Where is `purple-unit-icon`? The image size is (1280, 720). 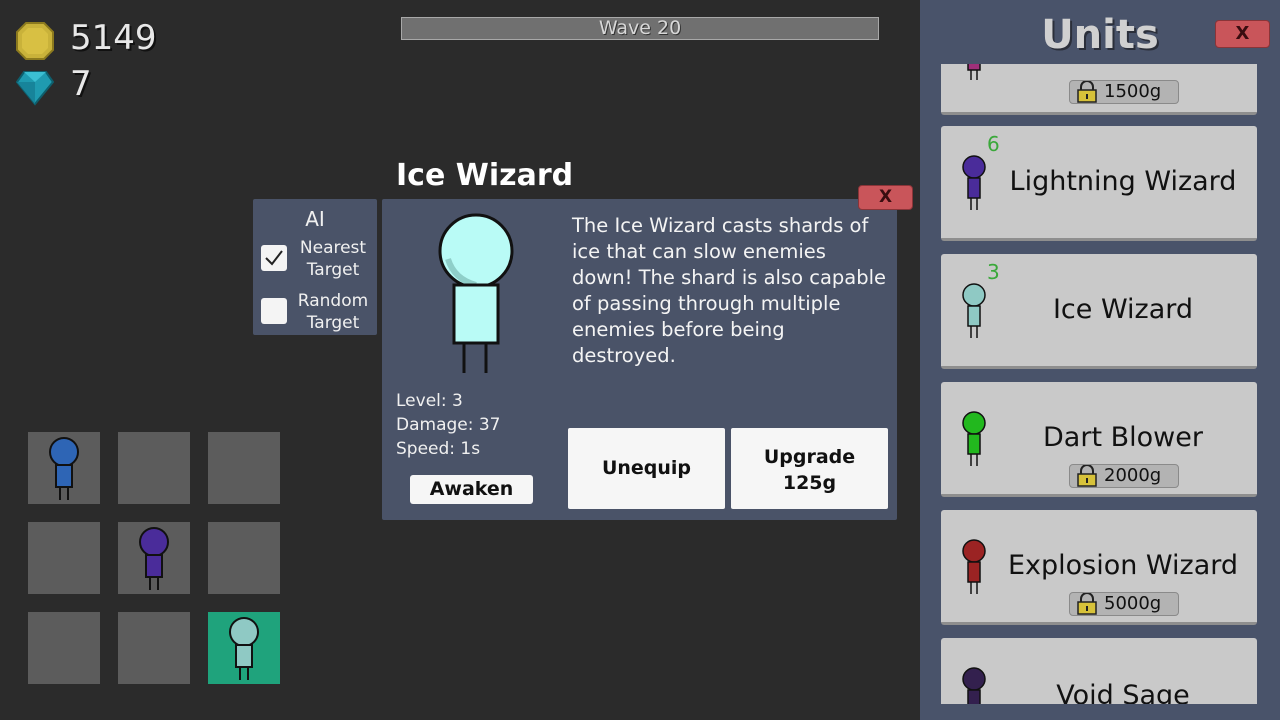 purple-unit-icon is located at coordinates (154, 558).